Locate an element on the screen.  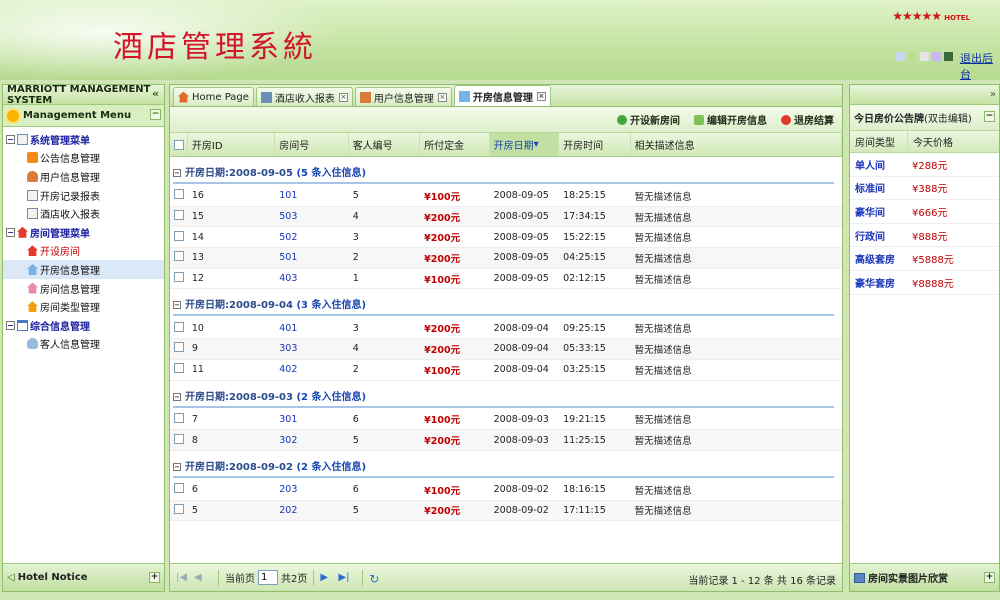
table-row: 13 501 2 ¥200元 2008-09-05 04:25:15 暂无描述信息 is located at coordinates (506, 258).